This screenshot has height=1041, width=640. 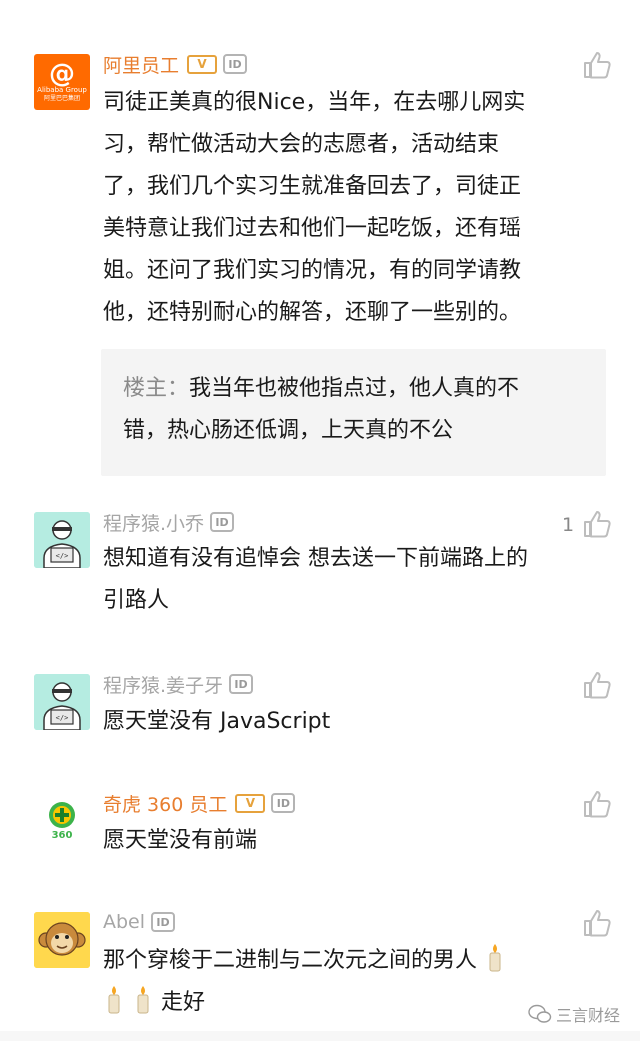 What do you see at coordinates (320, 1036) in the screenshot?
I see `bottom-divider` at bounding box center [320, 1036].